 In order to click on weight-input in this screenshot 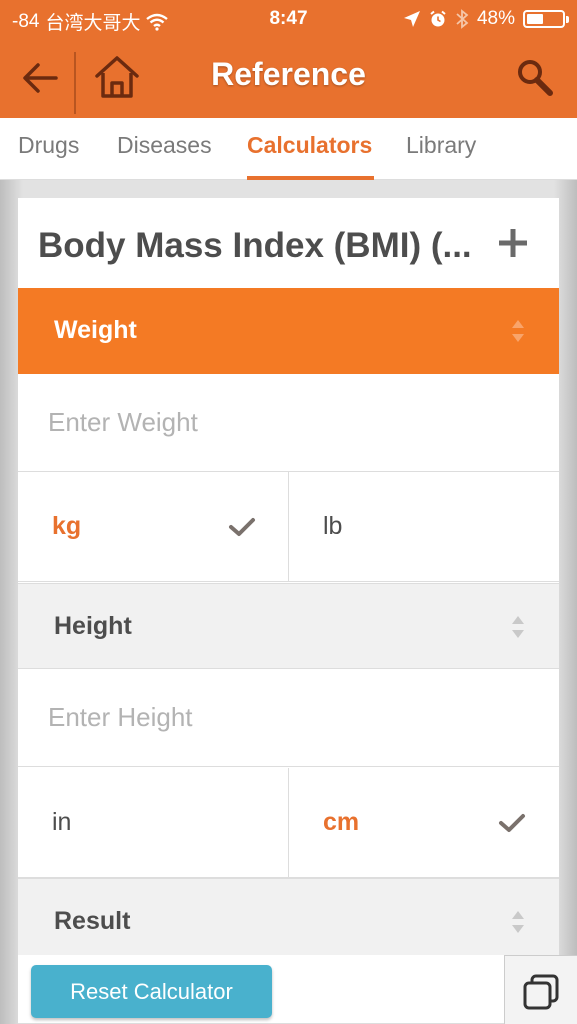, I will do `click(288, 422)`.